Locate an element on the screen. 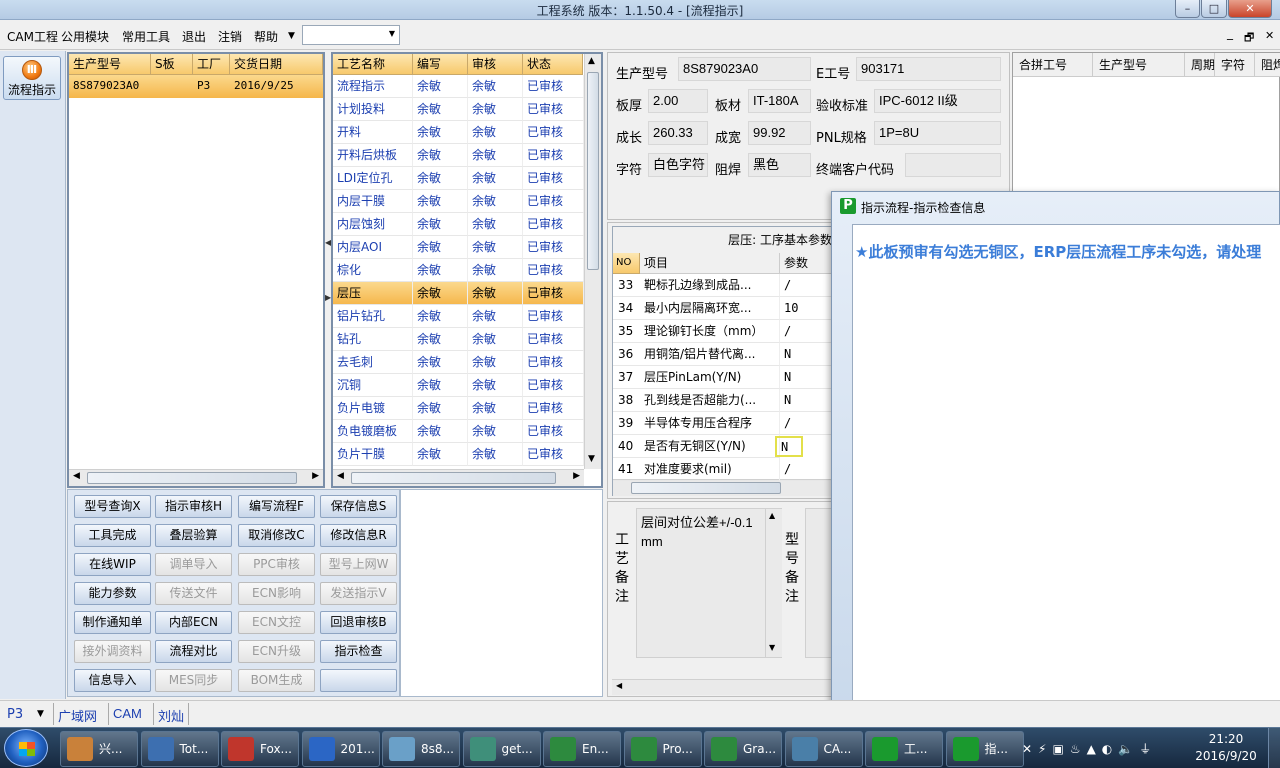  merge-col-header: 合拼工号 is located at coordinates (1053, 65).